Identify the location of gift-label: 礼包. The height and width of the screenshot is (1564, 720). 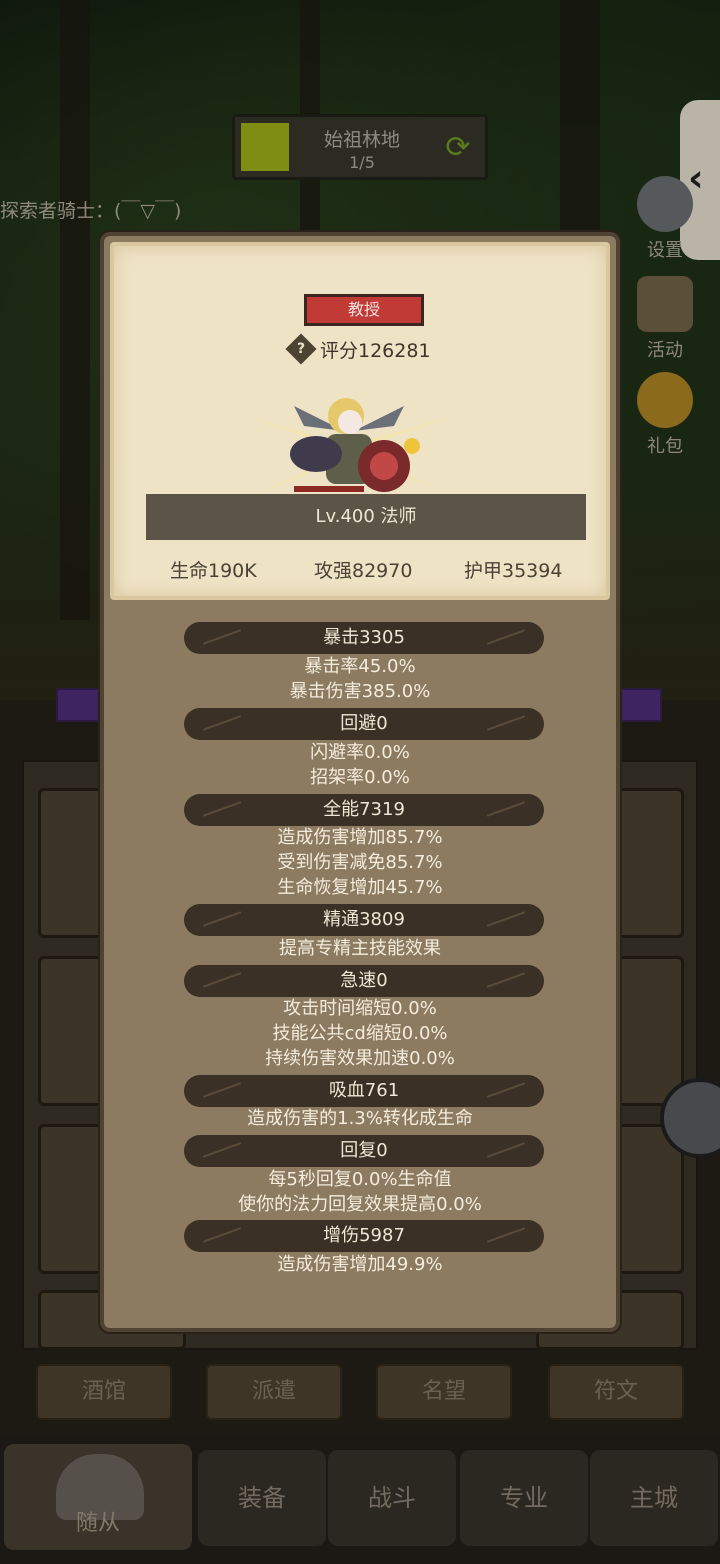
(665, 446).